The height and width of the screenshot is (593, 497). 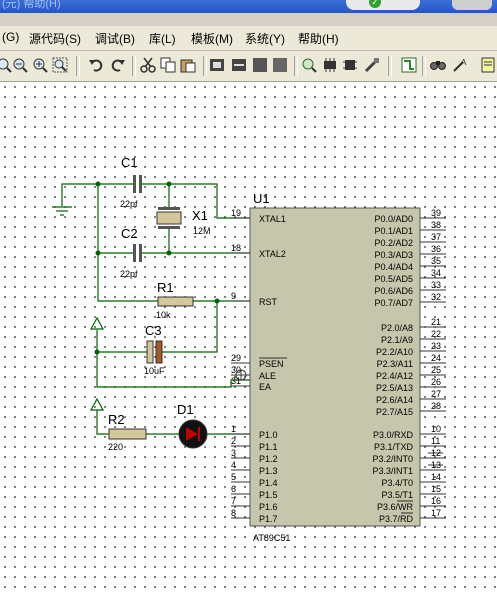 What do you see at coordinates (217, 65) in the screenshot?
I see `block-copy-icon` at bounding box center [217, 65].